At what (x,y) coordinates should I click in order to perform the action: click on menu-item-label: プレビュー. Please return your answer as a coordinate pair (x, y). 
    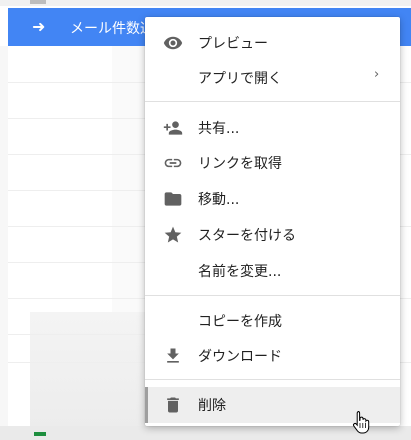
    Looking at the image, I should click on (233, 44).